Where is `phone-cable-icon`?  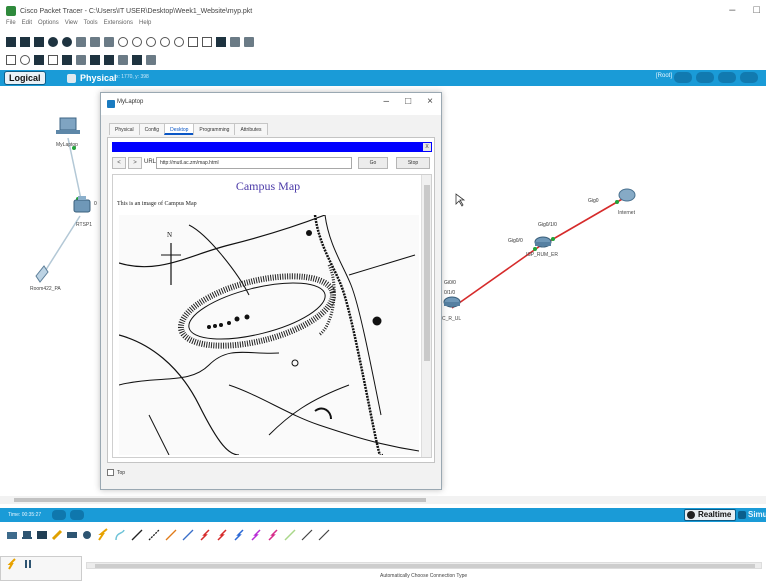 phone-cable-icon is located at coordinates (188, 535).